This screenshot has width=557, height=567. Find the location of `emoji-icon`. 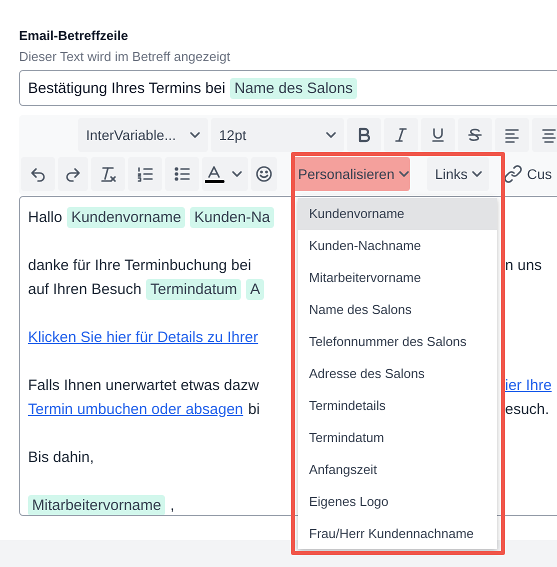

emoji-icon is located at coordinates (264, 174).